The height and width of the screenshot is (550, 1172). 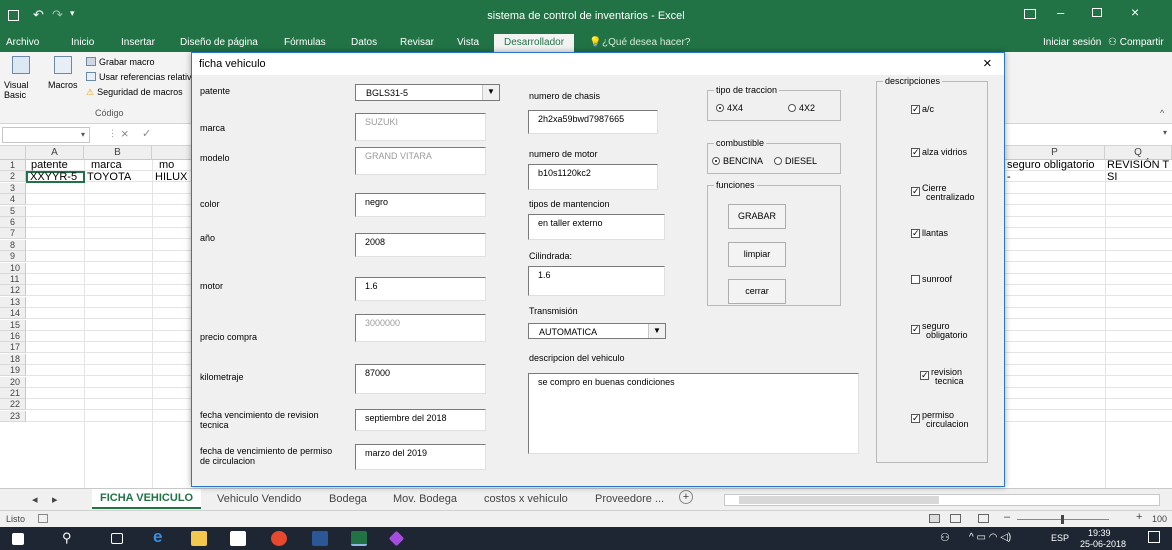 I want to click on tab-bodega: Bodega, so click(x=348, y=499).